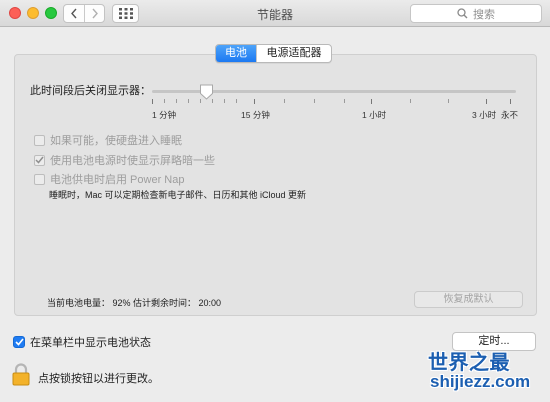 The image size is (550, 402). Describe the element at coordinates (164, 115) in the screenshot. I see `slider-tick-label: 1 分钟` at that location.